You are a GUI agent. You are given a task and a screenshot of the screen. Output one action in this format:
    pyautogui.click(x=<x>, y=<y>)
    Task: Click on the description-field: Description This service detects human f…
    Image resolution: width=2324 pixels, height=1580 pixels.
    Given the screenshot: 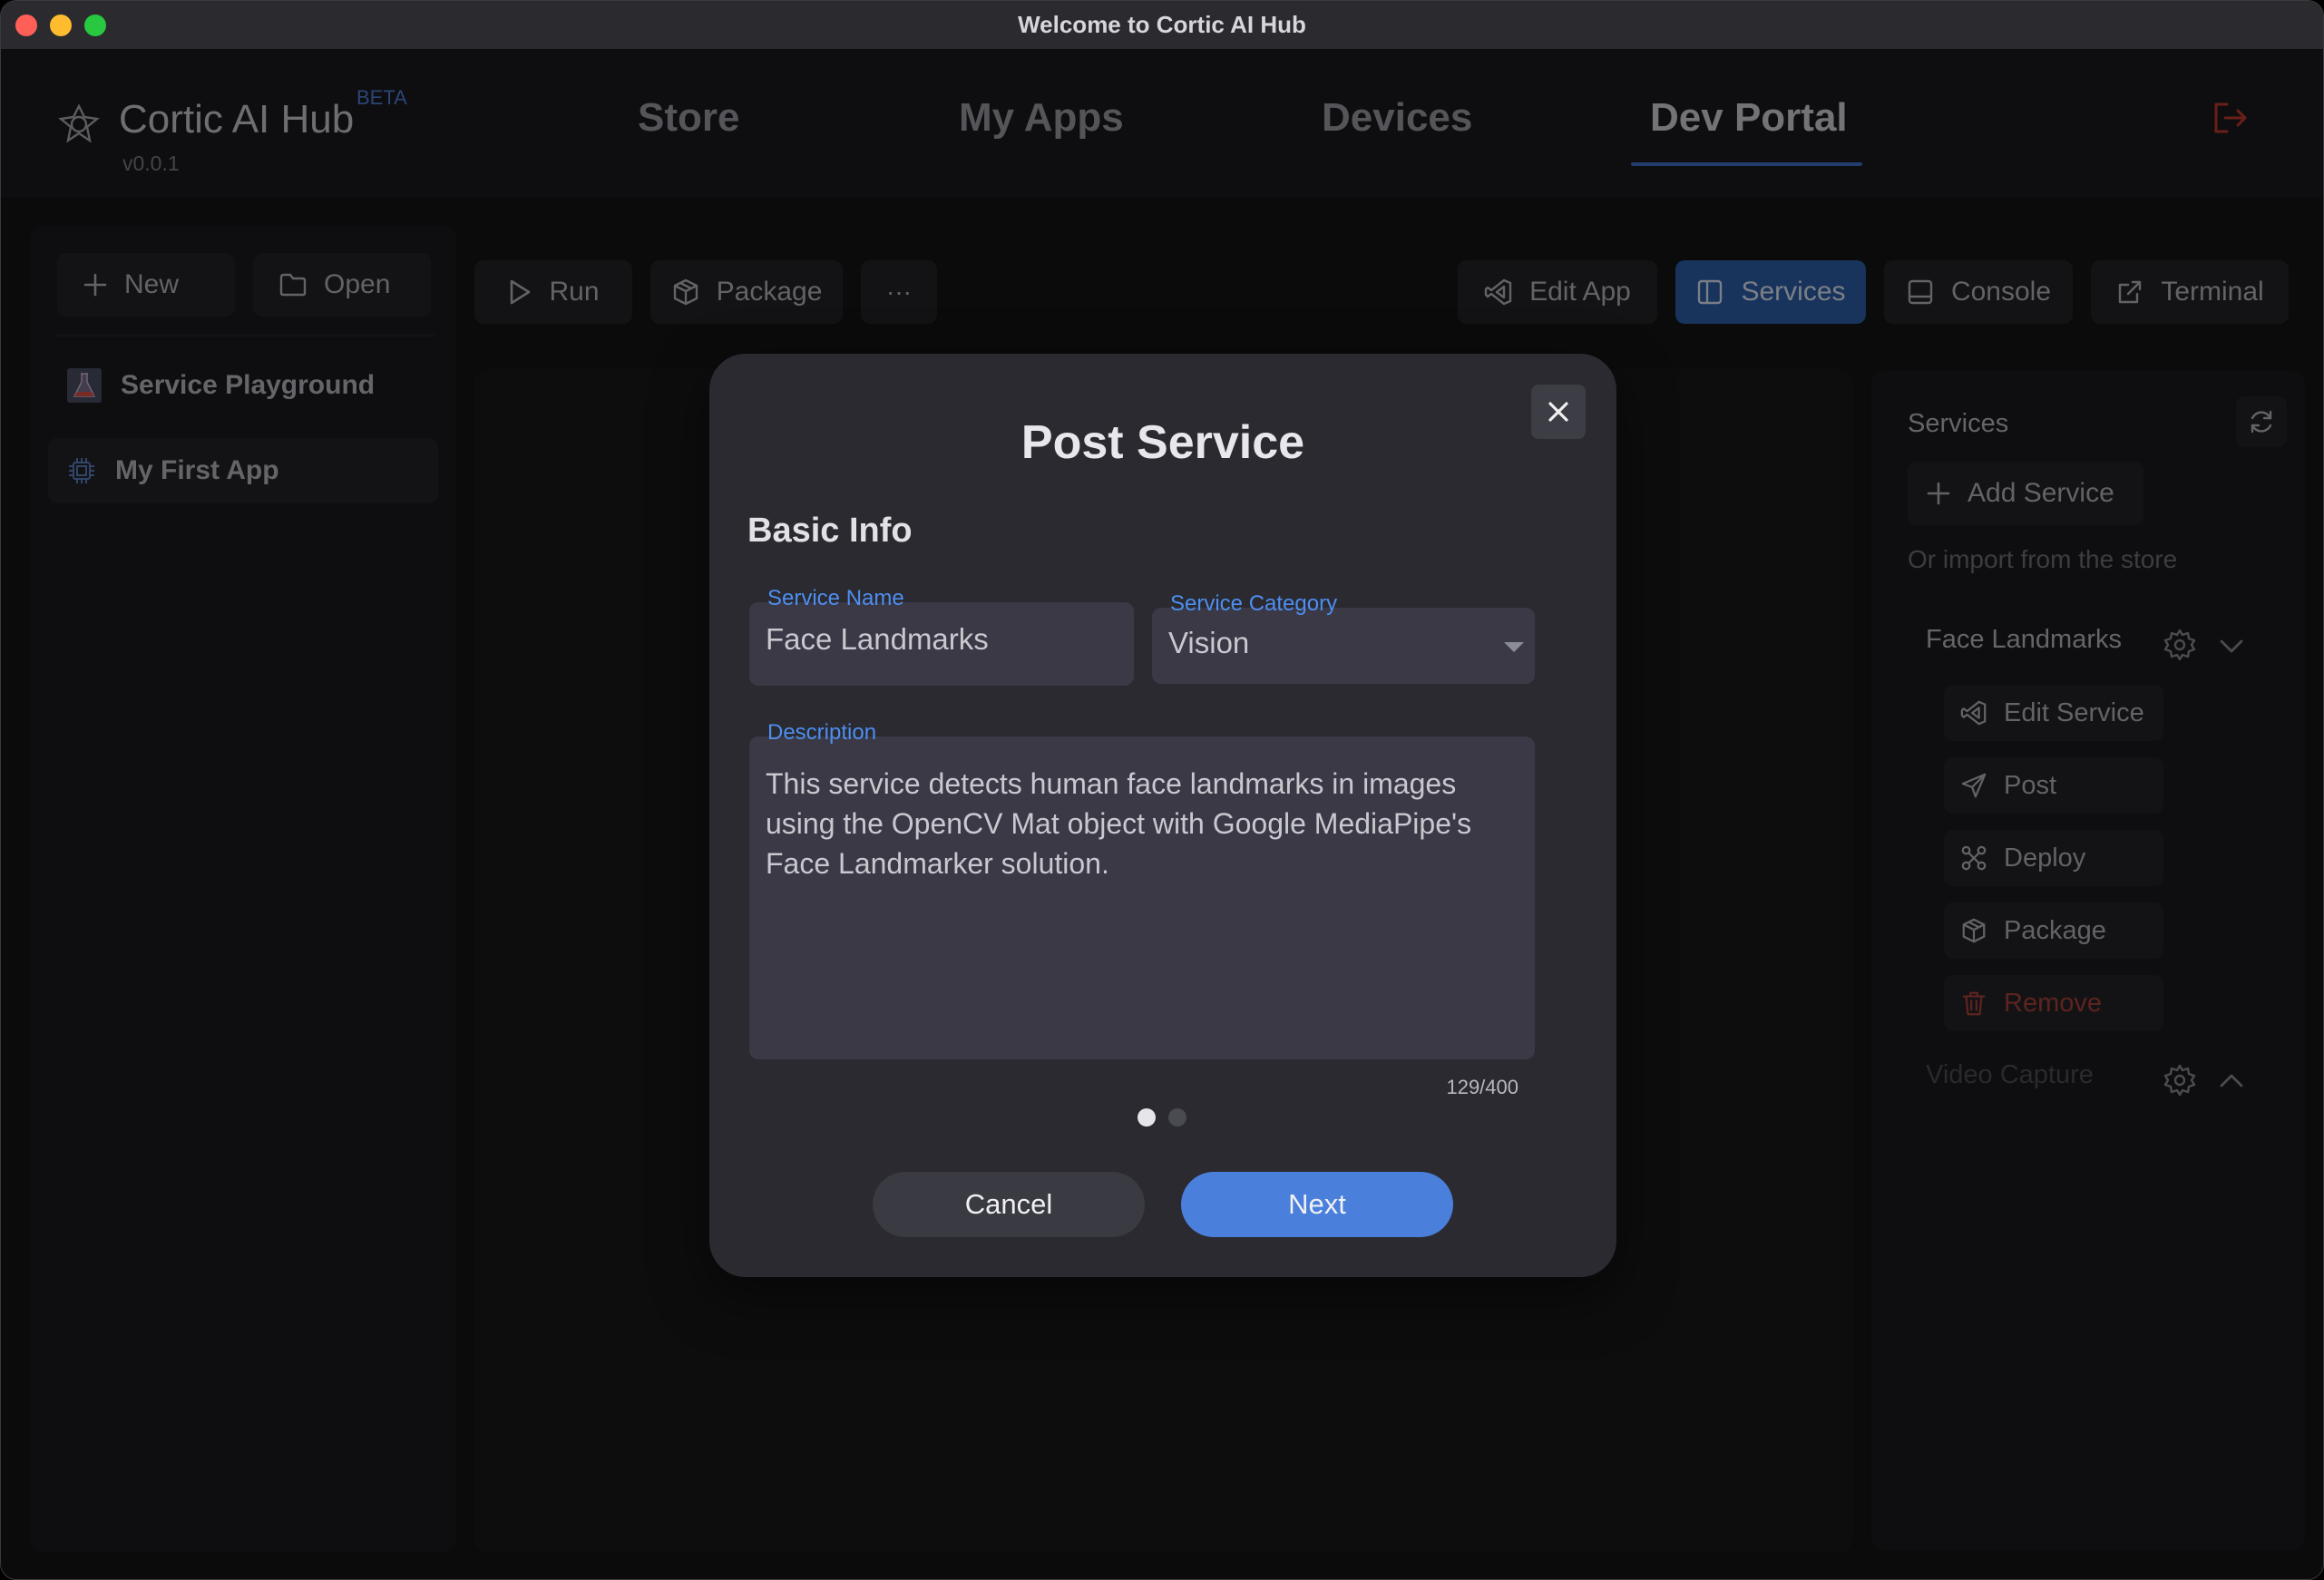 What is the action you would take?
    pyautogui.click(x=1142, y=890)
    